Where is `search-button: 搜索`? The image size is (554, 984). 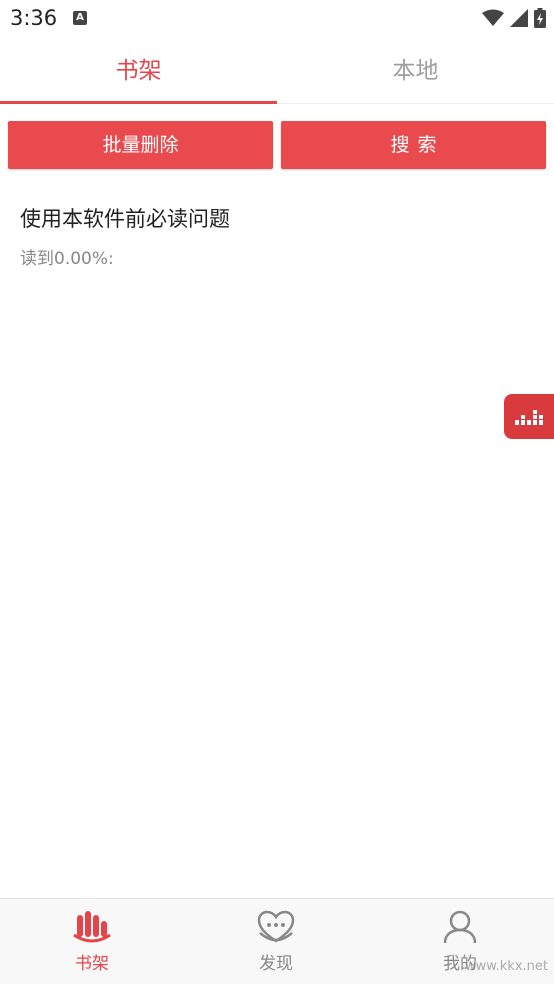
search-button: 搜索 is located at coordinates (413, 145).